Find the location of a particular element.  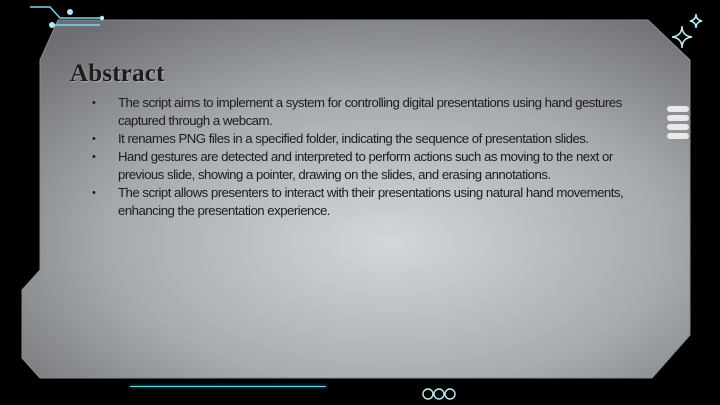

stacked-bars-icon is located at coordinates (678, 124).